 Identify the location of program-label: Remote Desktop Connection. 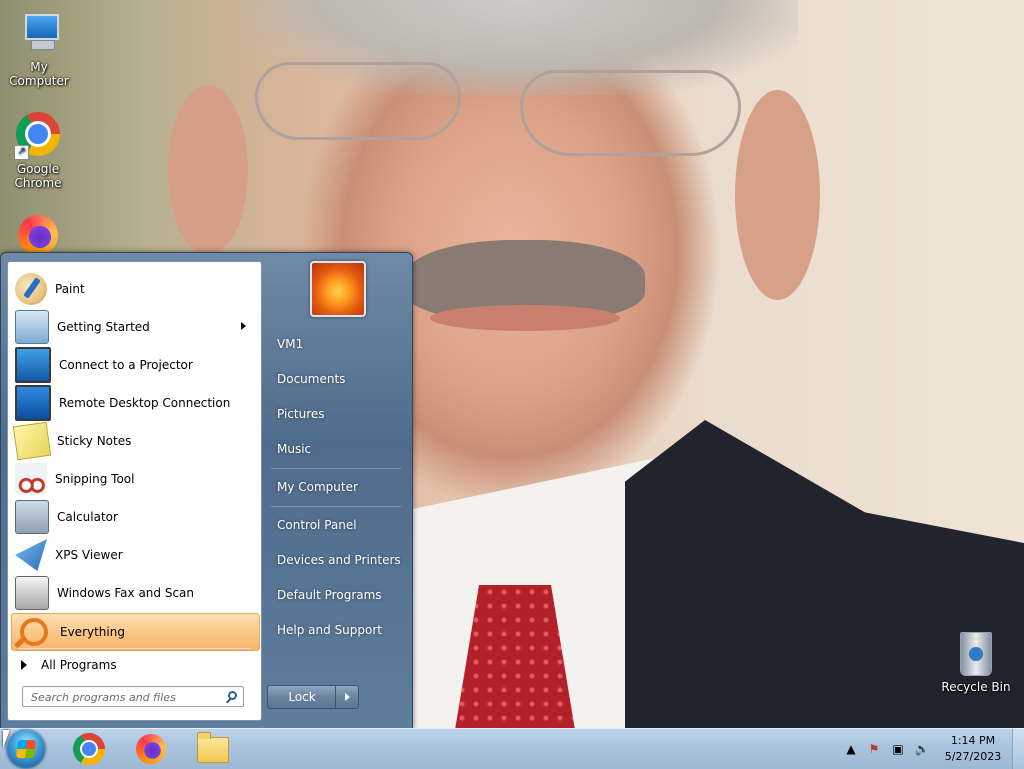
(145, 403).